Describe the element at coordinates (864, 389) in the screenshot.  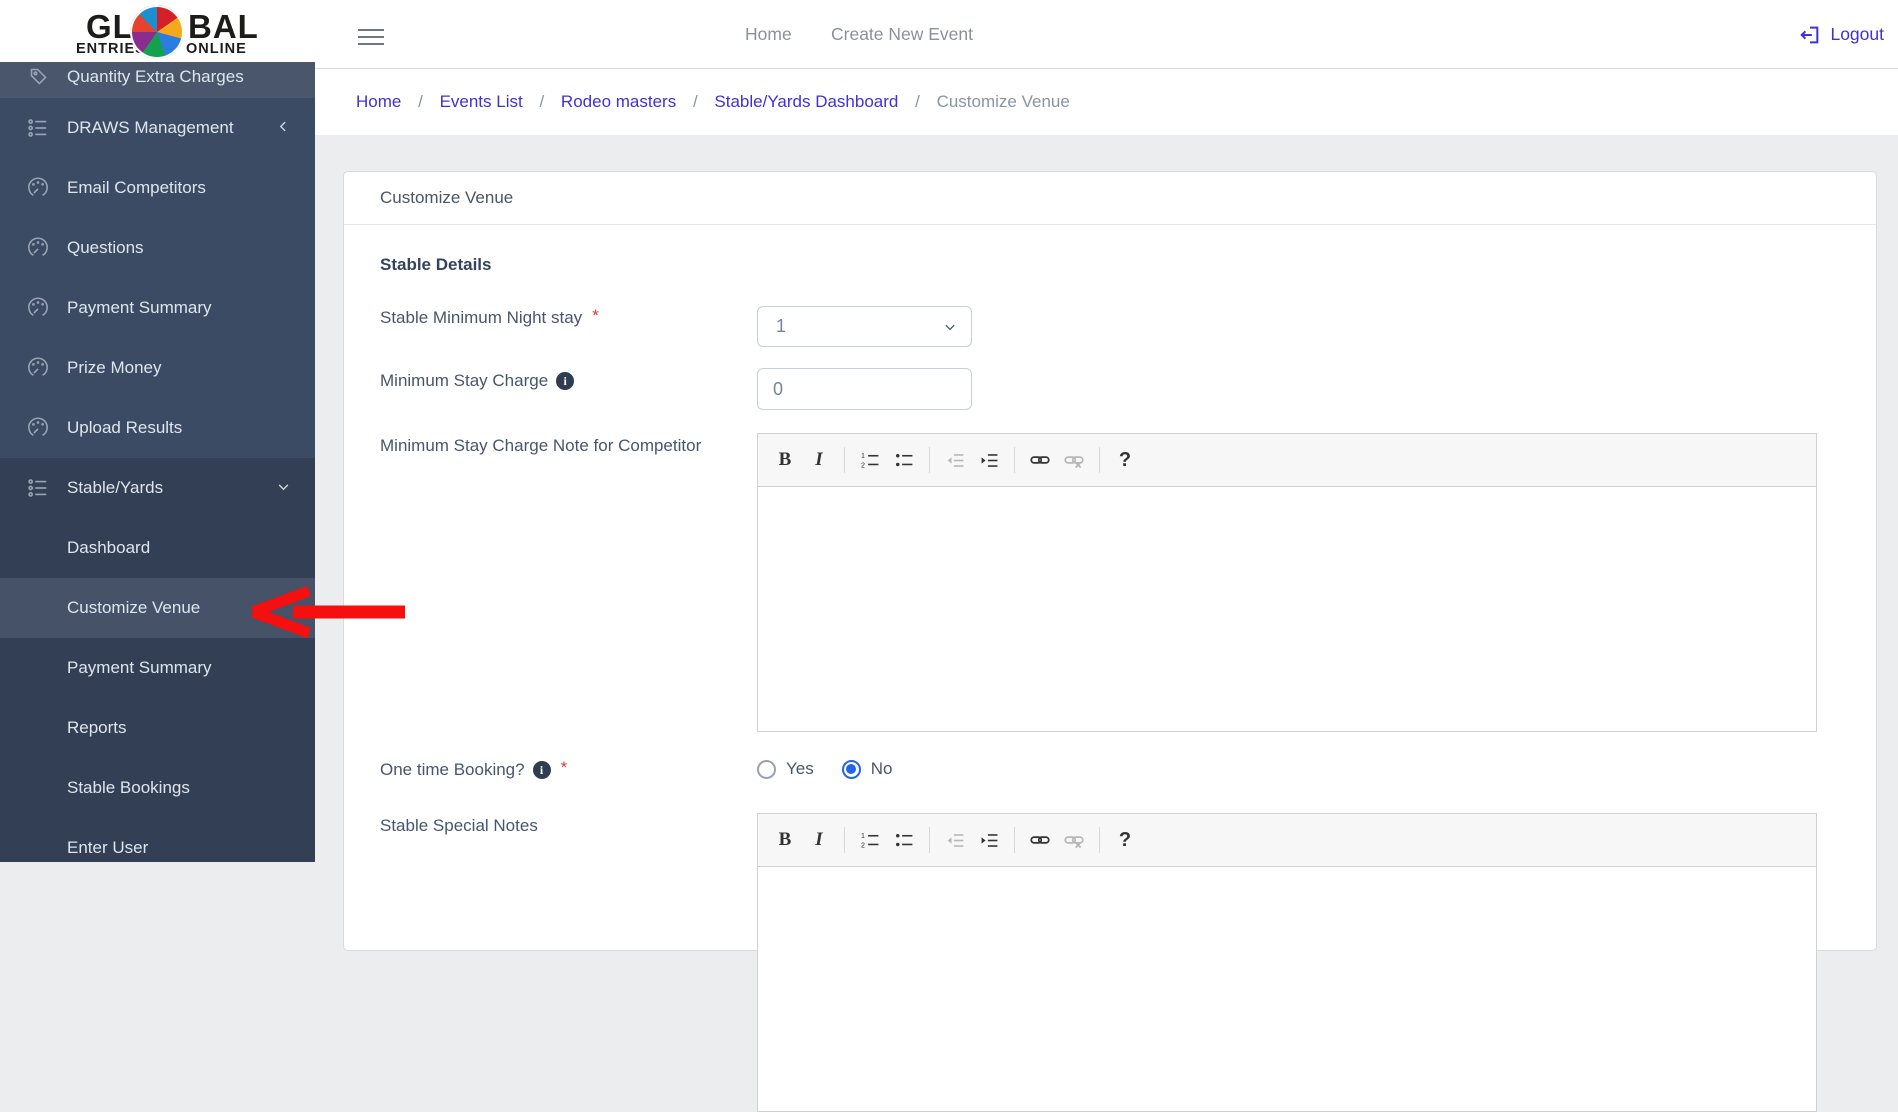
I see `min-stay-charge-input` at that location.